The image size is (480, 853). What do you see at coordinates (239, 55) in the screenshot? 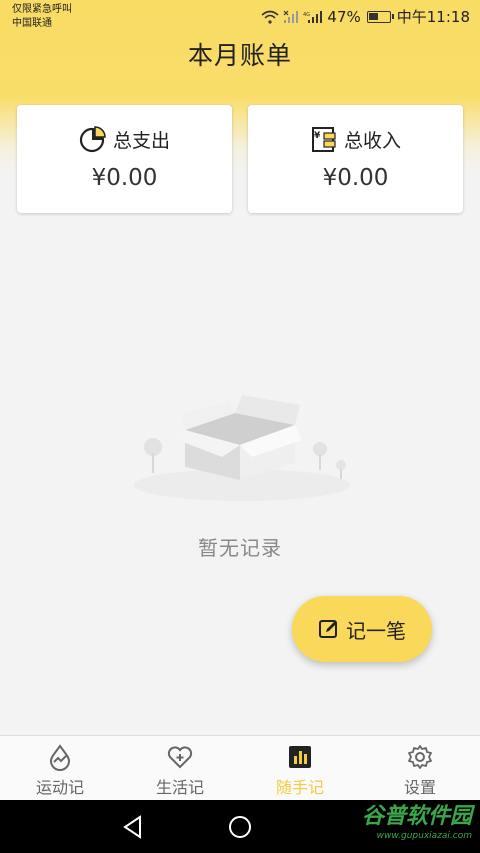
I see `page-title: 本月账单` at bounding box center [239, 55].